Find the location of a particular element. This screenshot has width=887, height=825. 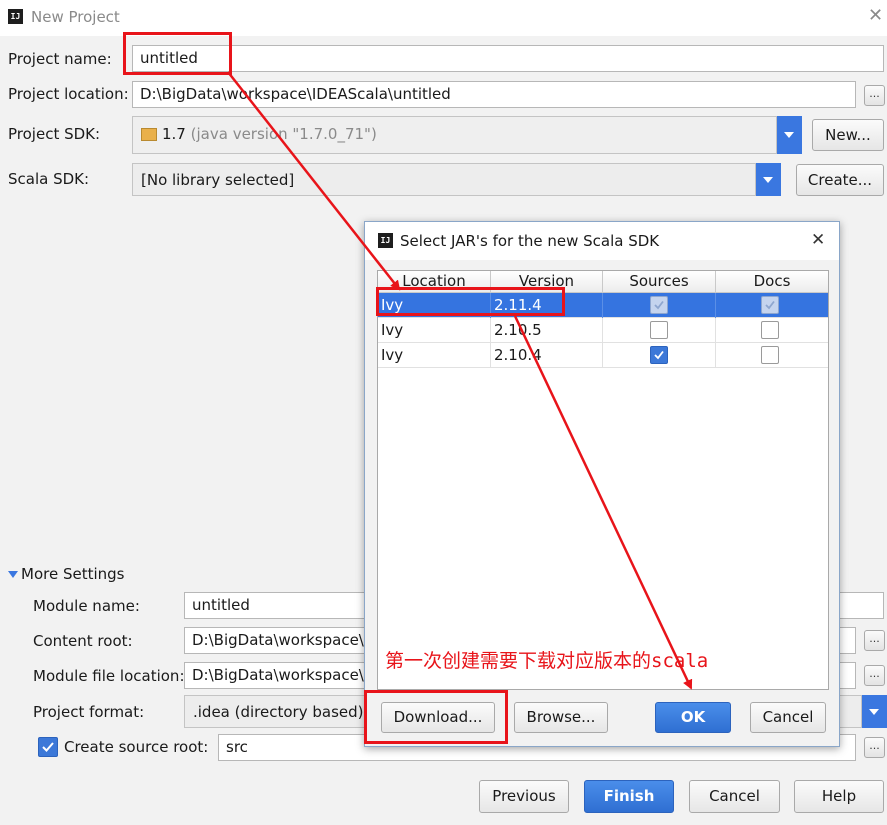

arrow-to-version is located at coordinates (314, 181).